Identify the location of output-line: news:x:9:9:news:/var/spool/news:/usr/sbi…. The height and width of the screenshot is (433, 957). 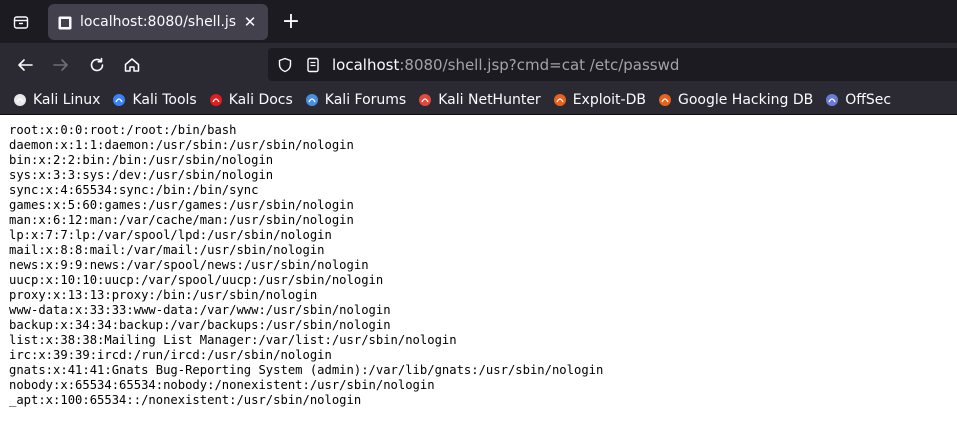
(189, 265).